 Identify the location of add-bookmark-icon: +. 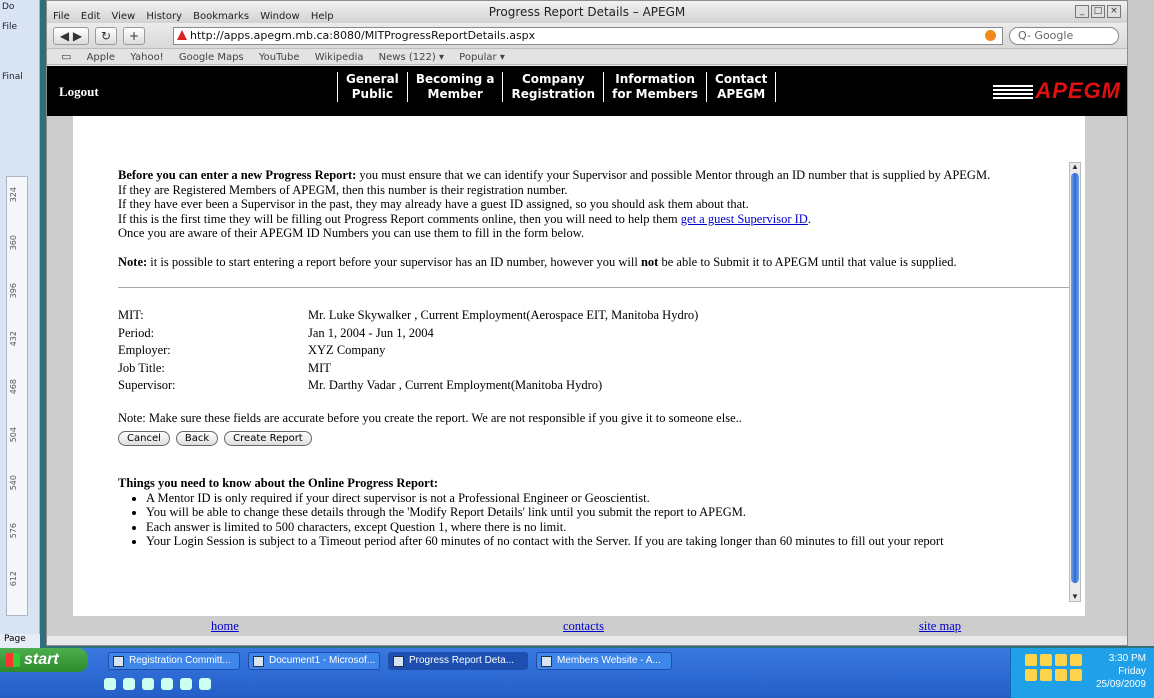
(134, 36).